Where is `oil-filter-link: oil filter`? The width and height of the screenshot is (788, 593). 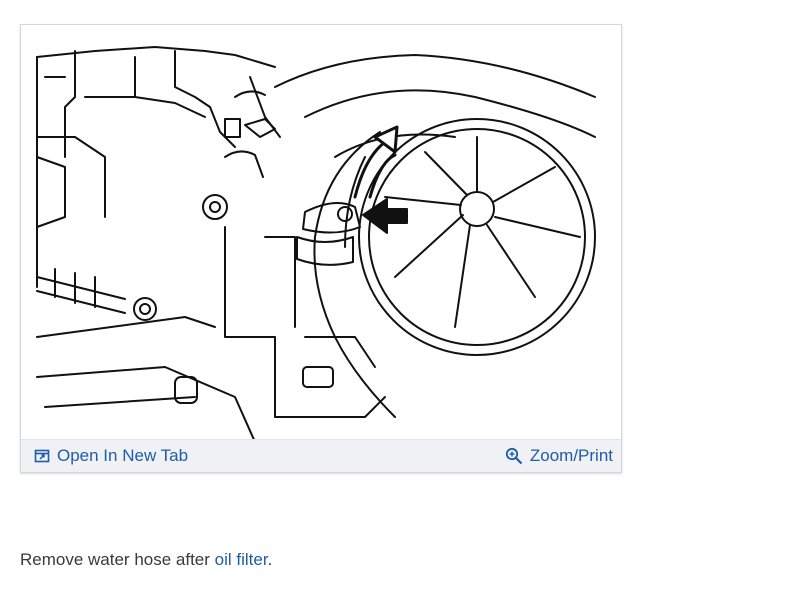
oil-filter-link: oil filter is located at coordinates (241, 559).